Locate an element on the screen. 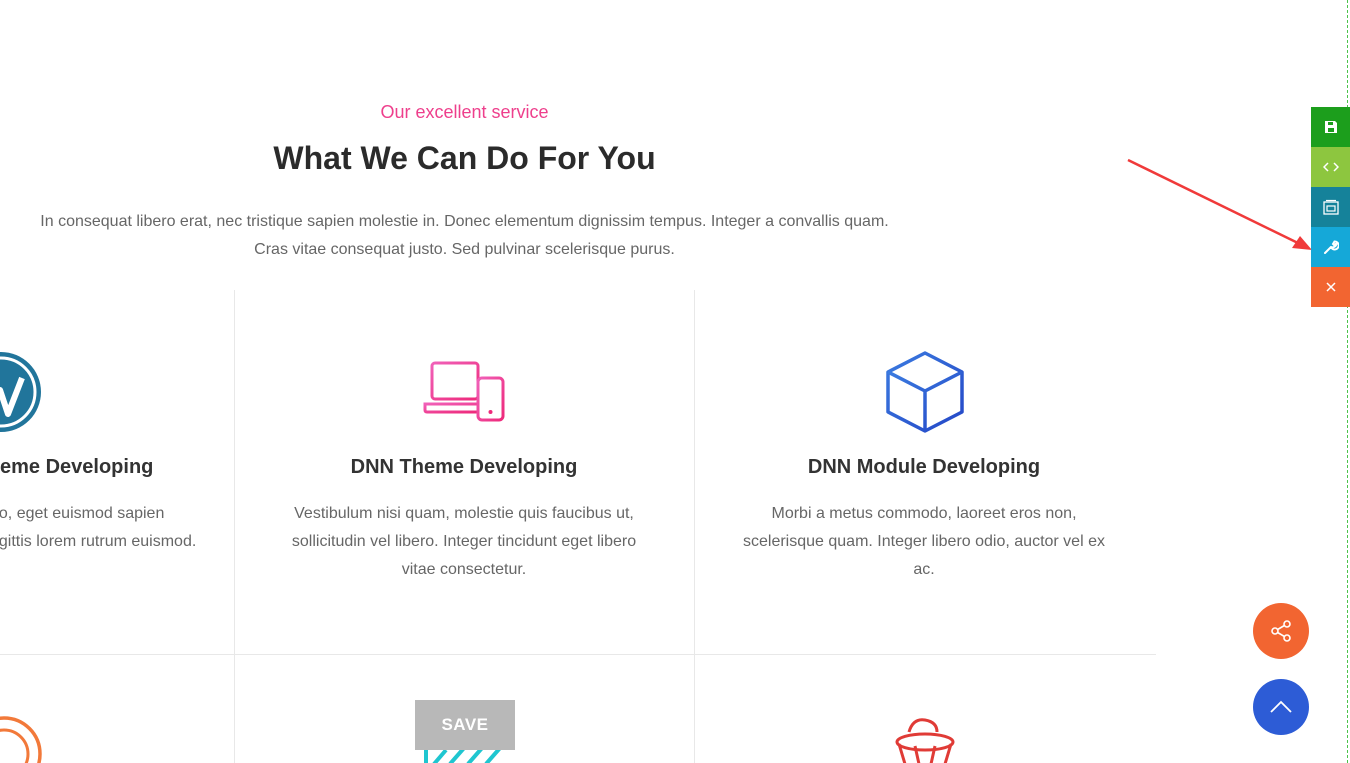 This screenshot has width=1350, height=763. floppy-icon is located at coordinates (1330, 127).